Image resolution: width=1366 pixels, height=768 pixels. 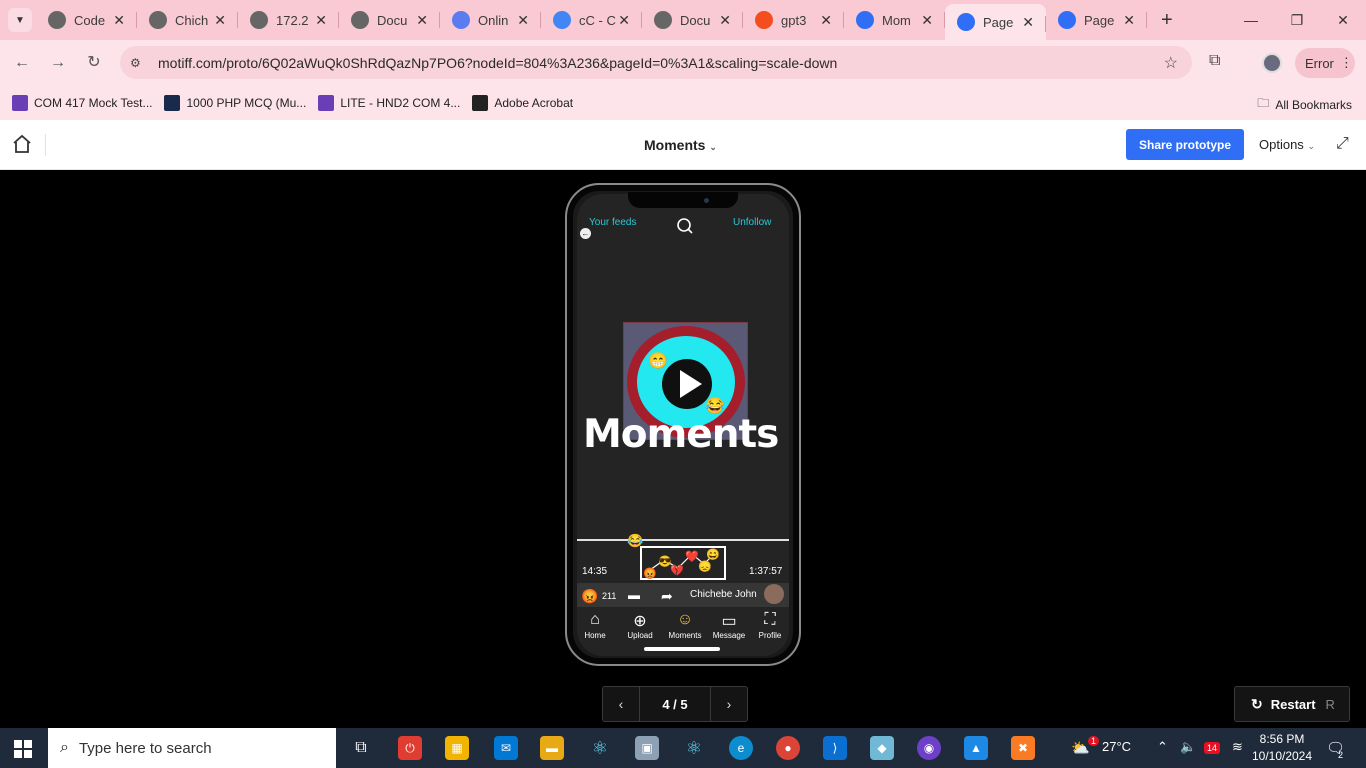 What do you see at coordinates (1341, 755) in the screenshot?
I see `notification-count: 2` at bounding box center [1341, 755].